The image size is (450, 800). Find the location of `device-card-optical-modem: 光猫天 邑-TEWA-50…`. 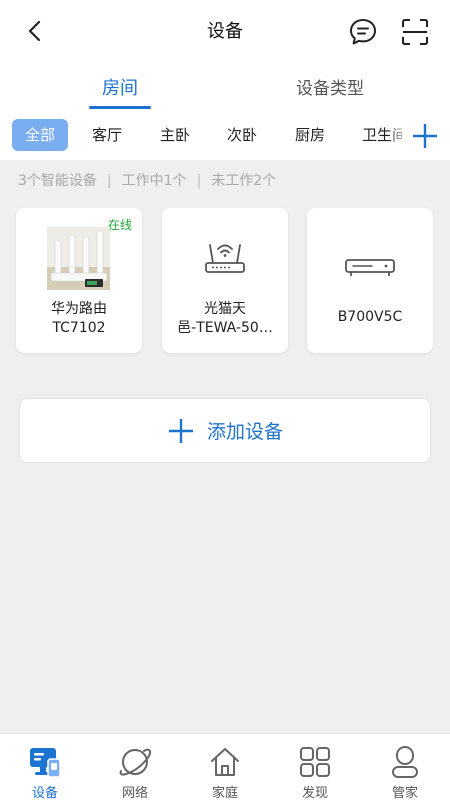

device-card-optical-modem: 光猫天 邑-TEWA-50… is located at coordinates (225, 280).